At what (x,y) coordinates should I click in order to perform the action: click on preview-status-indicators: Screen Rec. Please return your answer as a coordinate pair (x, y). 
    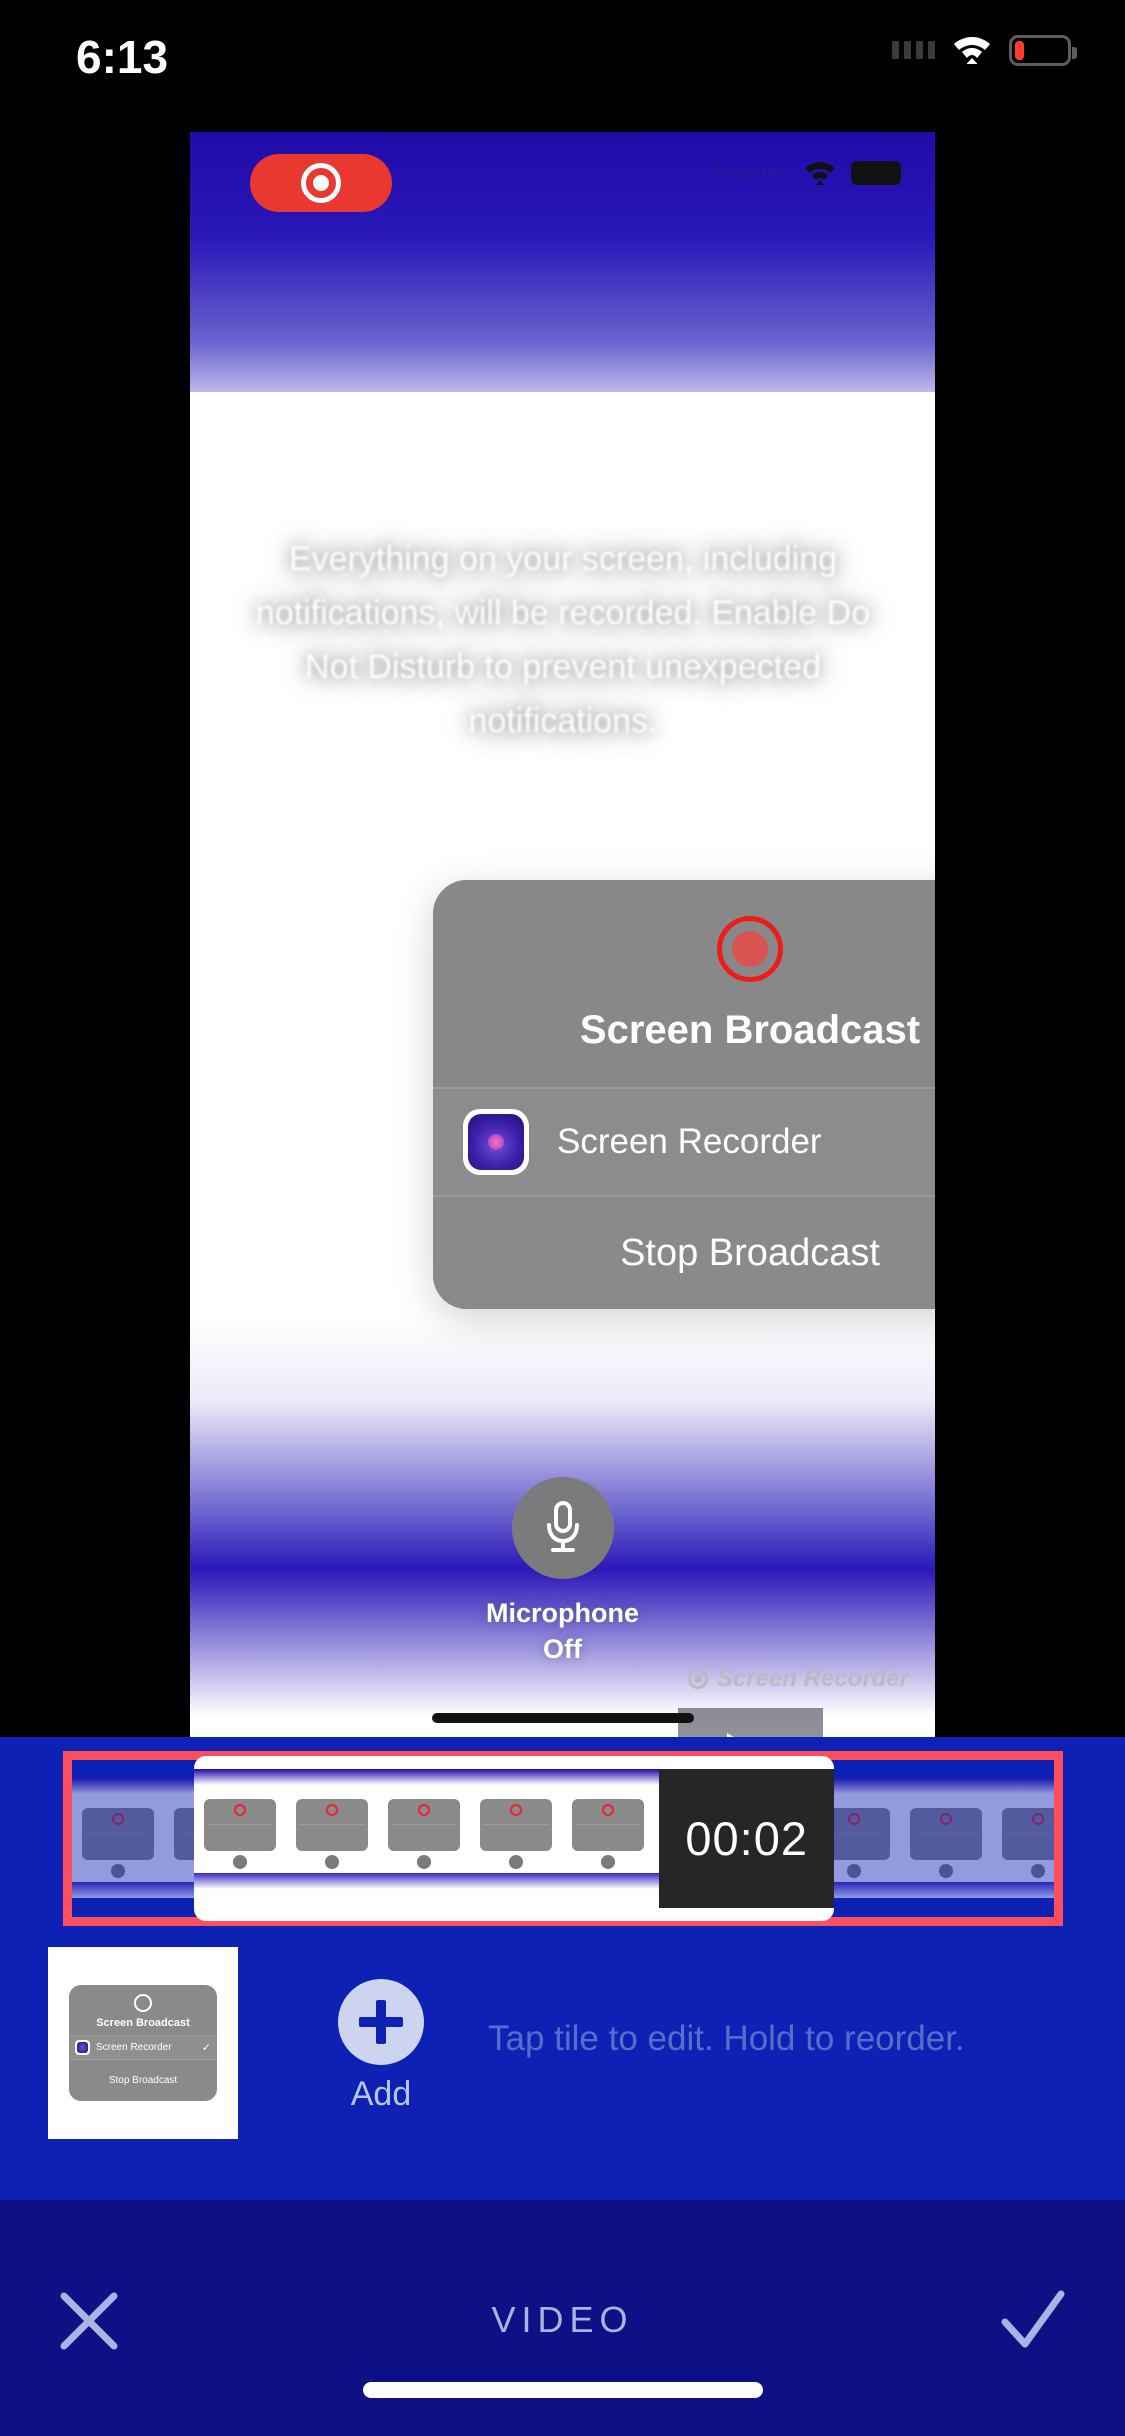
    Looking at the image, I should click on (806, 173).